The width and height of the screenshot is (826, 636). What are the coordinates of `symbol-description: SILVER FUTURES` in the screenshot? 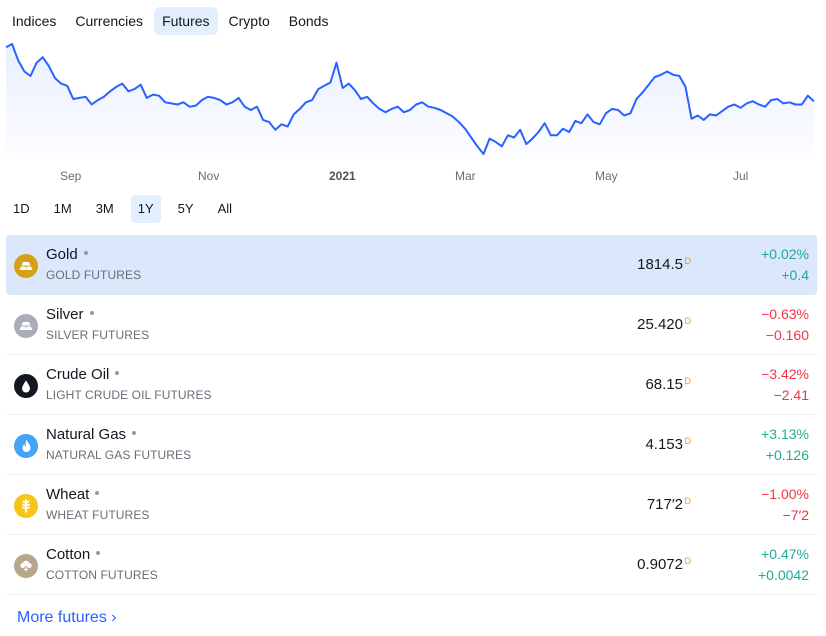 It's located at (98, 335).